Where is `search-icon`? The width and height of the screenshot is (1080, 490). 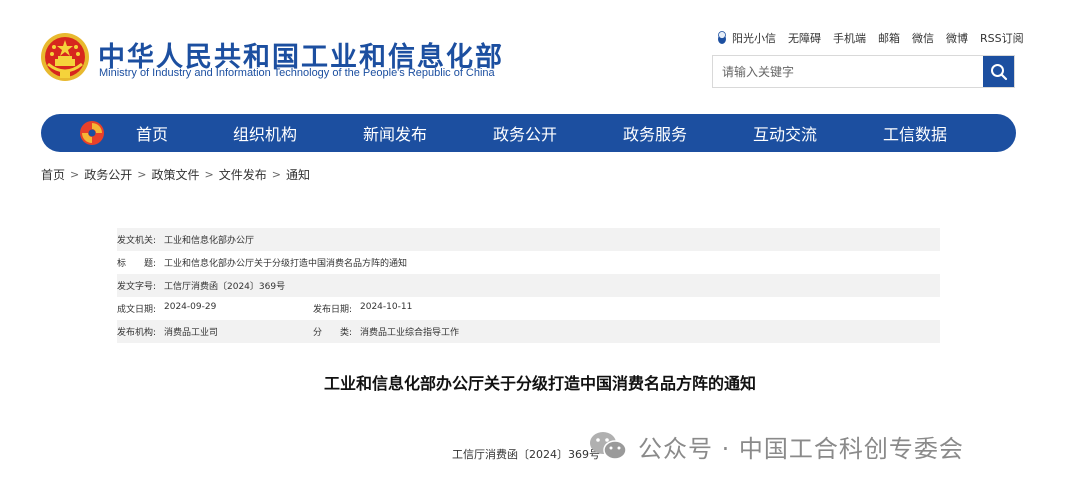 search-icon is located at coordinates (998, 71).